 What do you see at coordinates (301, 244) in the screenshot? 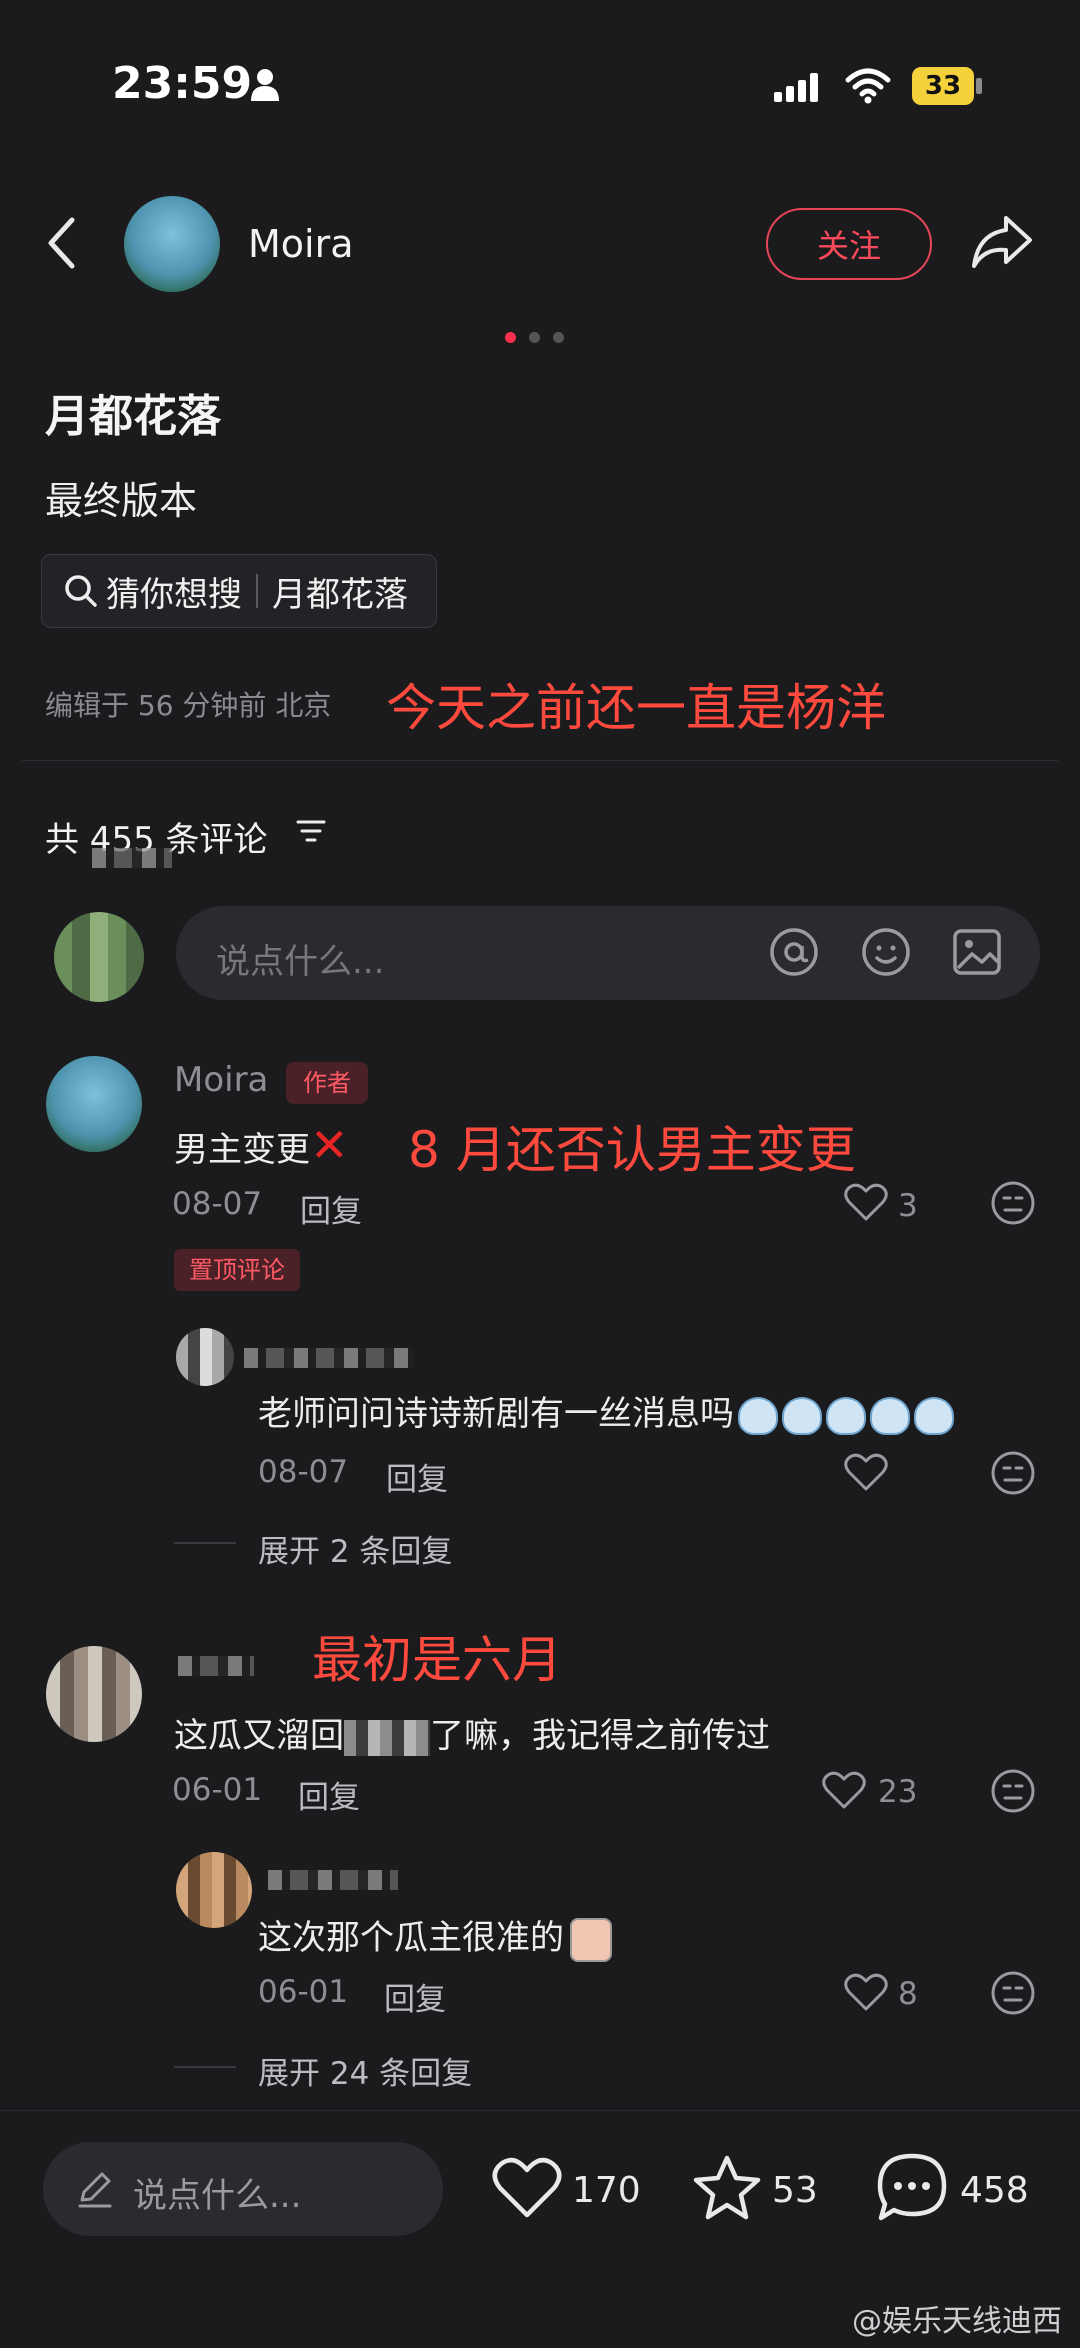
I see `author-name: Moira` at bounding box center [301, 244].